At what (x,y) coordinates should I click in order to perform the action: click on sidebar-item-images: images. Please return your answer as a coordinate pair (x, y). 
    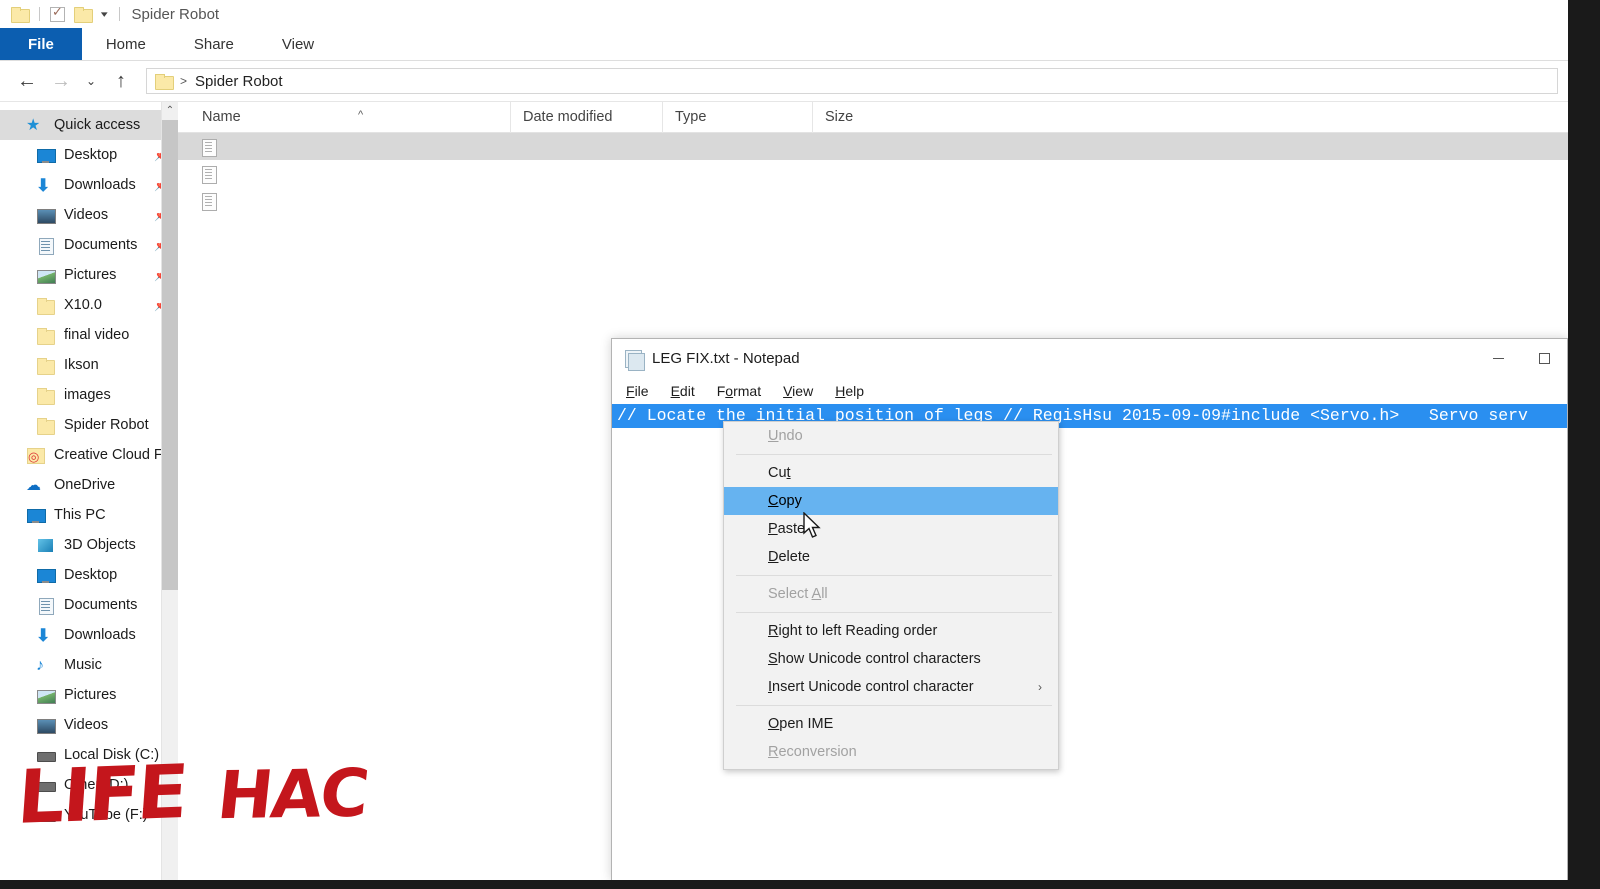
    Looking at the image, I should click on (89, 395).